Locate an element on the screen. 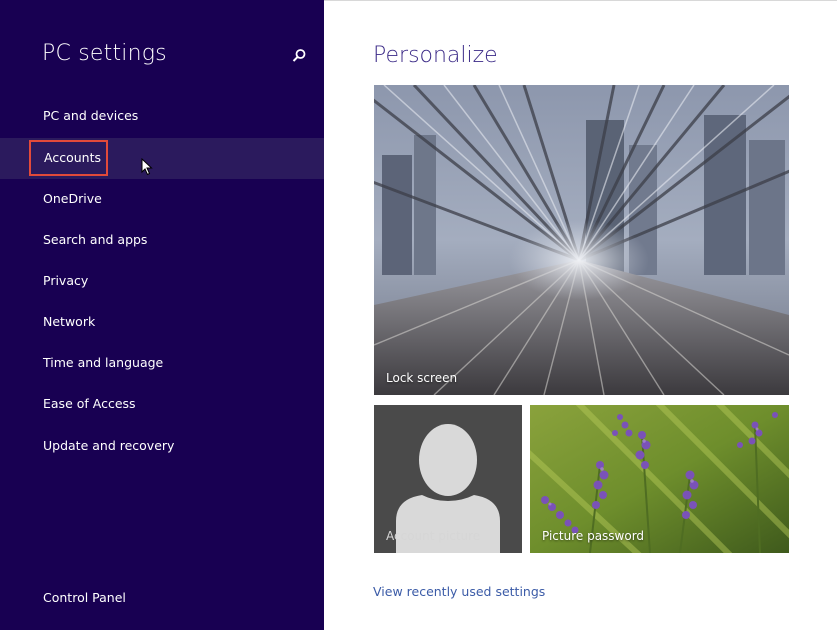 The image size is (837, 630). page-title: Personalize is located at coordinates (435, 55).